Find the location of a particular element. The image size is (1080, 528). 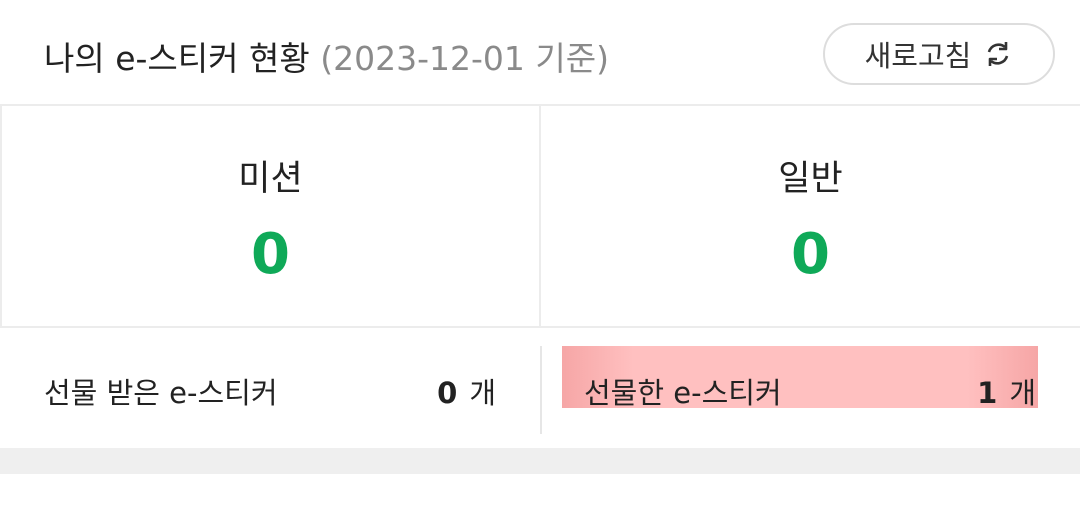

page-title: 나의 e-스티커 현황 (2023-12-01 기준) is located at coordinates (326, 59).